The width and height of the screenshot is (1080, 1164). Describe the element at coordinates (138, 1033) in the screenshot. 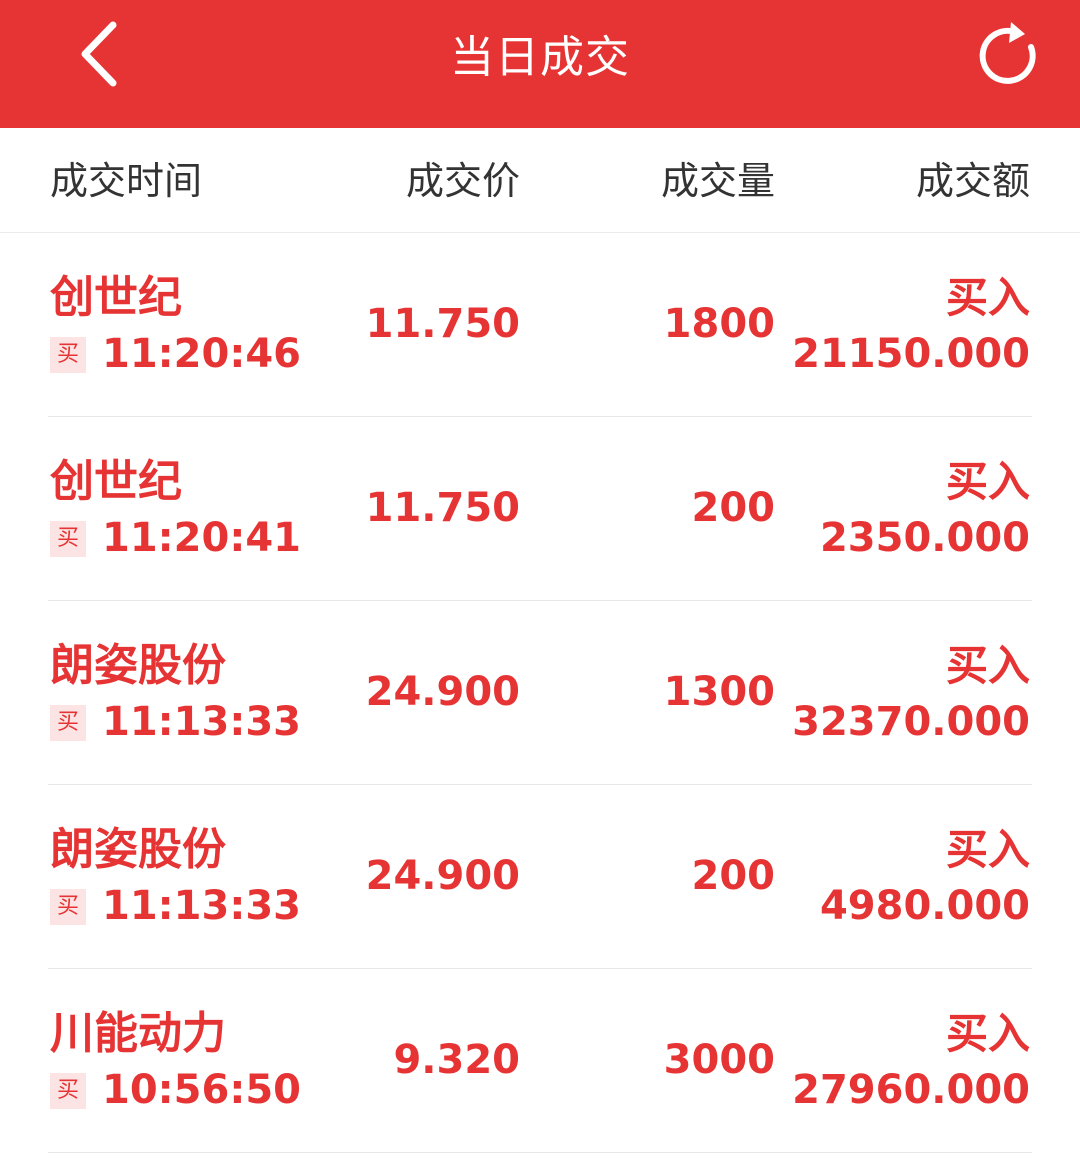

I see `stock-name: 川能动力` at that location.